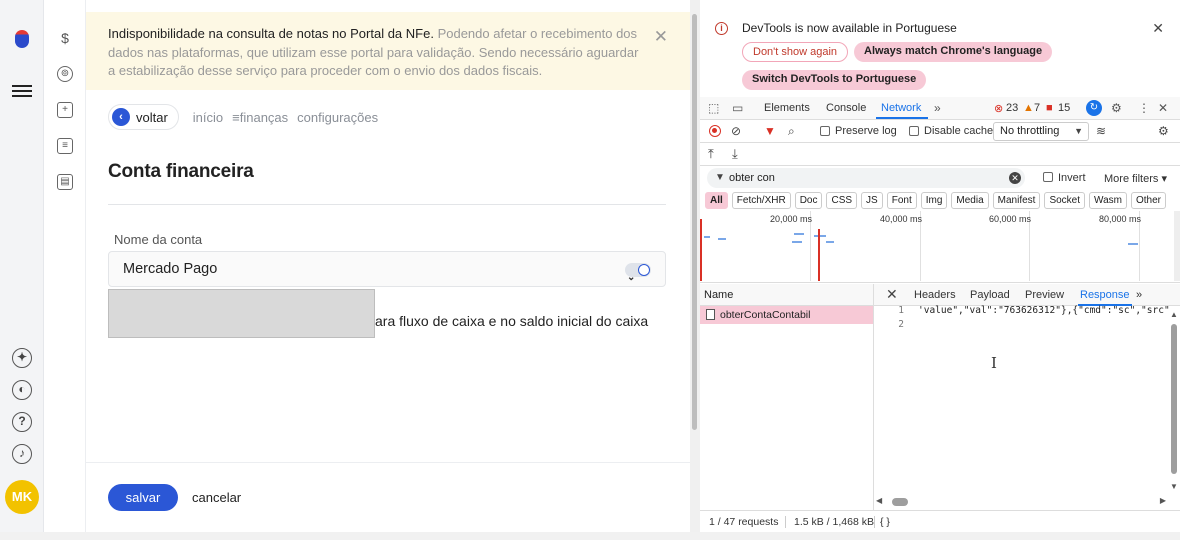 The width and height of the screenshot is (1180, 540). Describe the element at coordinates (1065, 200) in the screenshot. I see `type-socket: Socket` at that location.